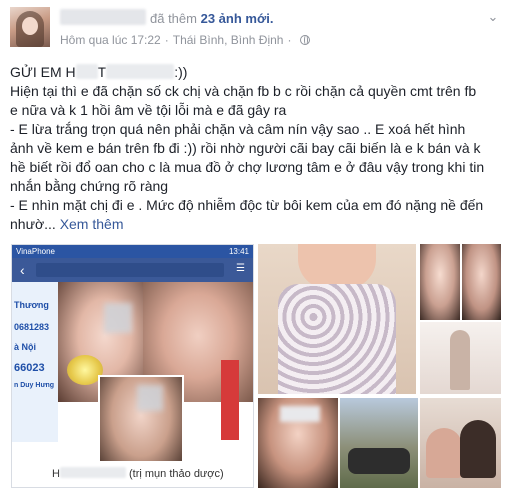 This screenshot has height=489, width=510. What do you see at coordinates (132, 251) in the screenshot?
I see `phone-status-bar: VinaPhone 13:41` at bounding box center [132, 251].